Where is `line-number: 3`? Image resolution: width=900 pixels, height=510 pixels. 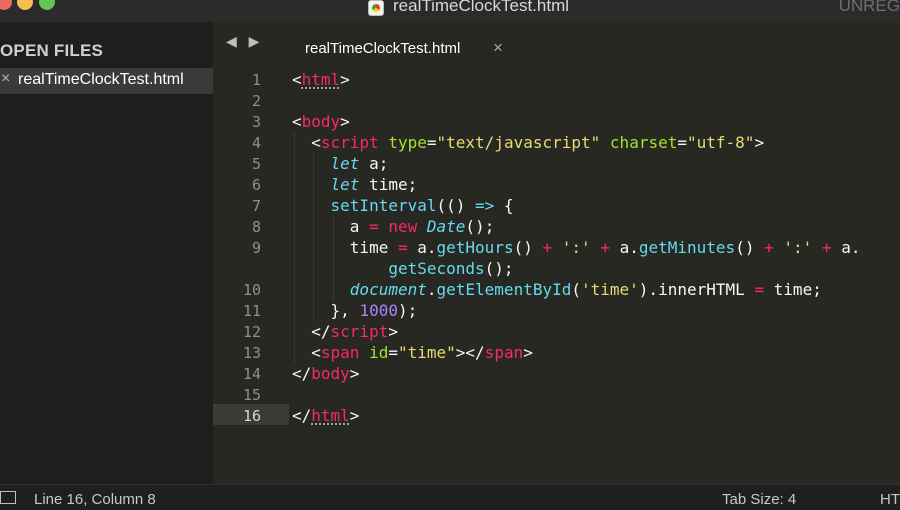
line-number: 3 is located at coordinates (256, 122).